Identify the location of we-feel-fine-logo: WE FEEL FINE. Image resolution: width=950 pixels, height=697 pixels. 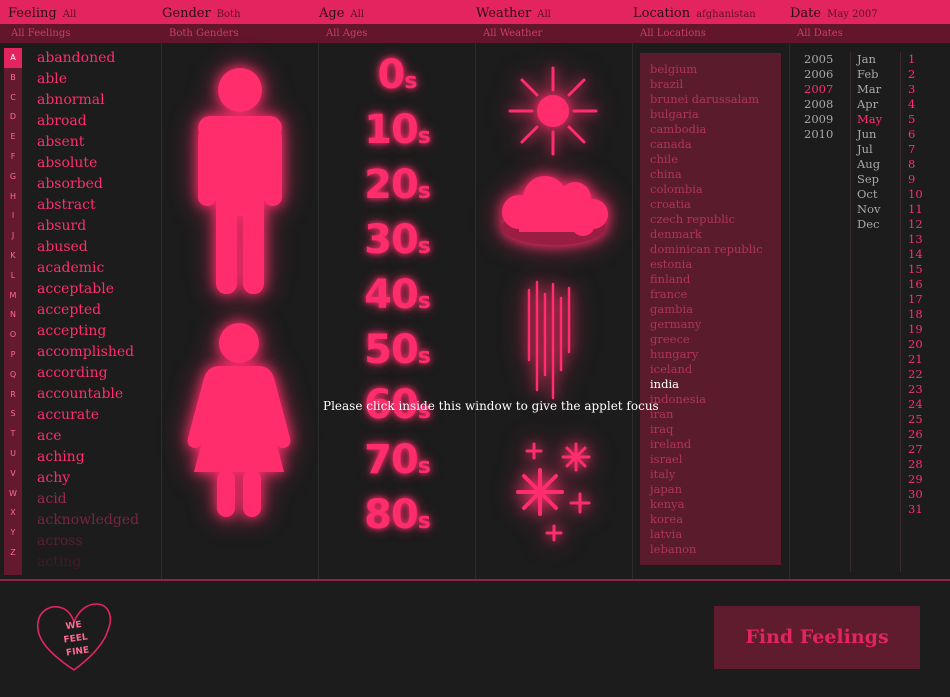
(74, 638).